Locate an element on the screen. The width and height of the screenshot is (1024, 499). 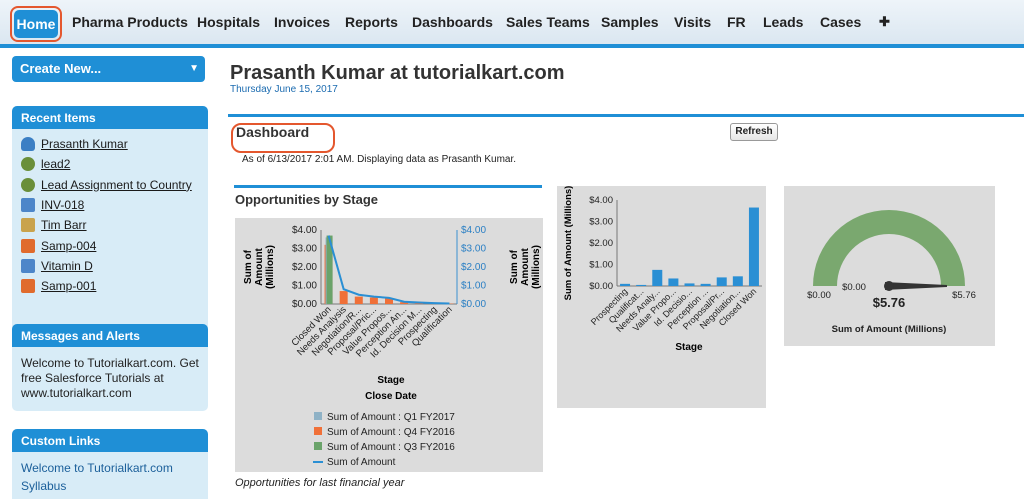
gauge-needle is located at coordinates (916, 286).